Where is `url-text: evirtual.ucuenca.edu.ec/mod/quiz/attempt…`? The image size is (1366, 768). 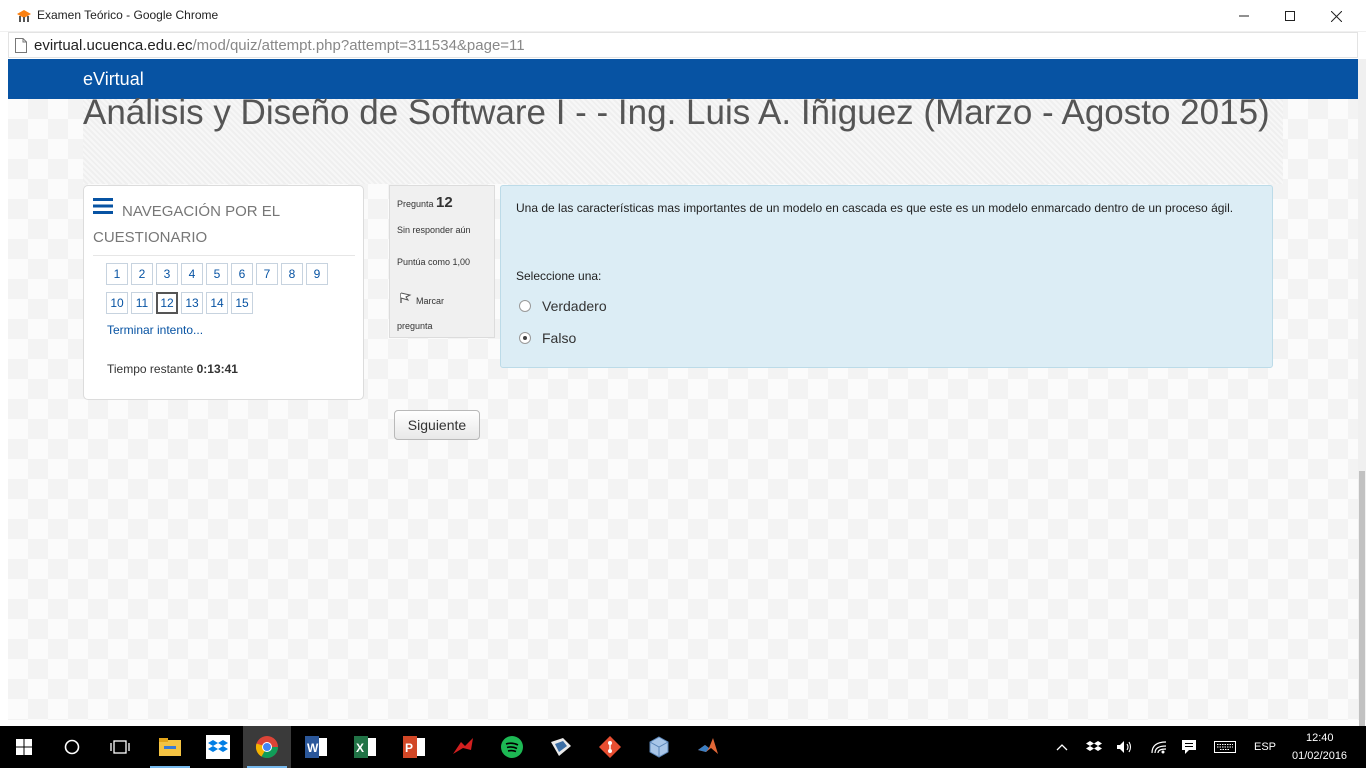
url-text: evirtual.ucuenca.edu.ec/mod/quiz/attempt… is located at coordinates (279, 45).